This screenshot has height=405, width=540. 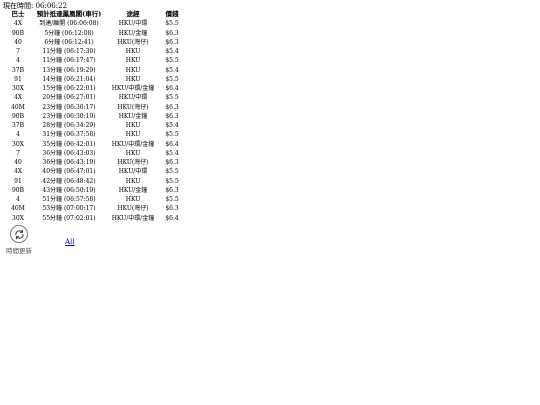 I want to click on header-route: 途經, so click(x=133, y=14).